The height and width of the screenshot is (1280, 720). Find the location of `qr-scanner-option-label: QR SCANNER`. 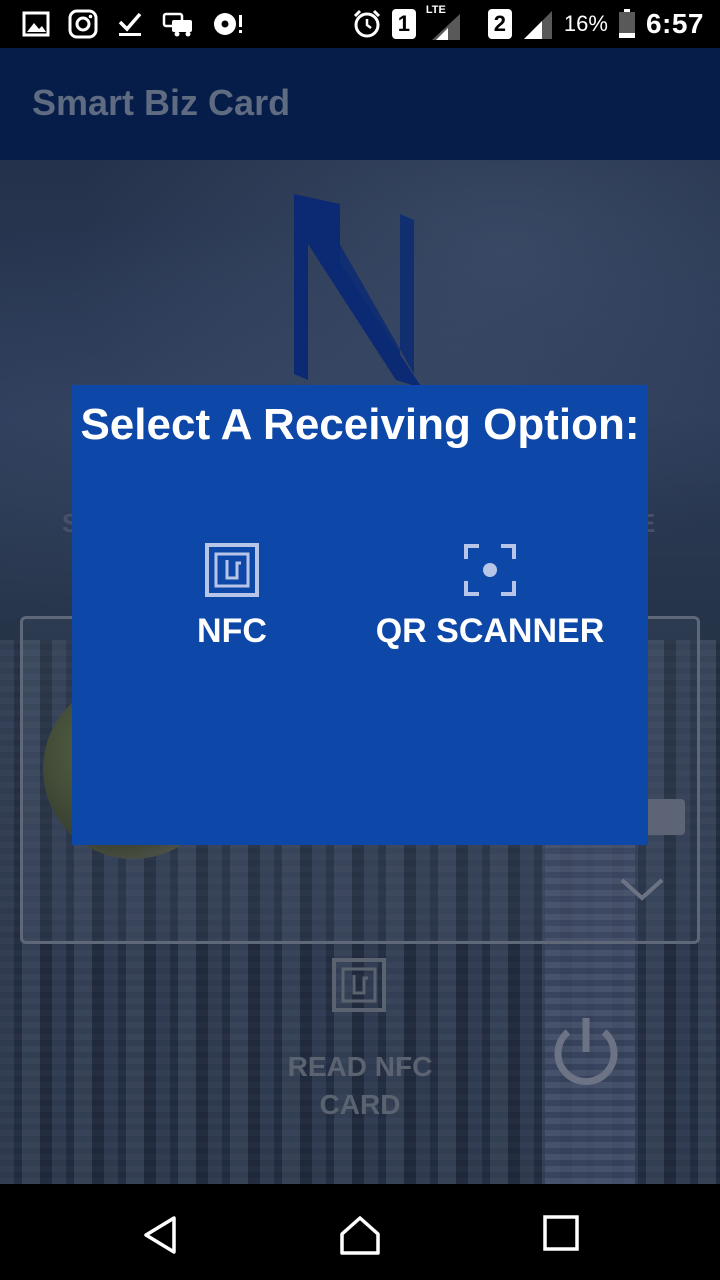

qr-scanner-option-label: QR SCANNER is located at coordinates (490, 631).